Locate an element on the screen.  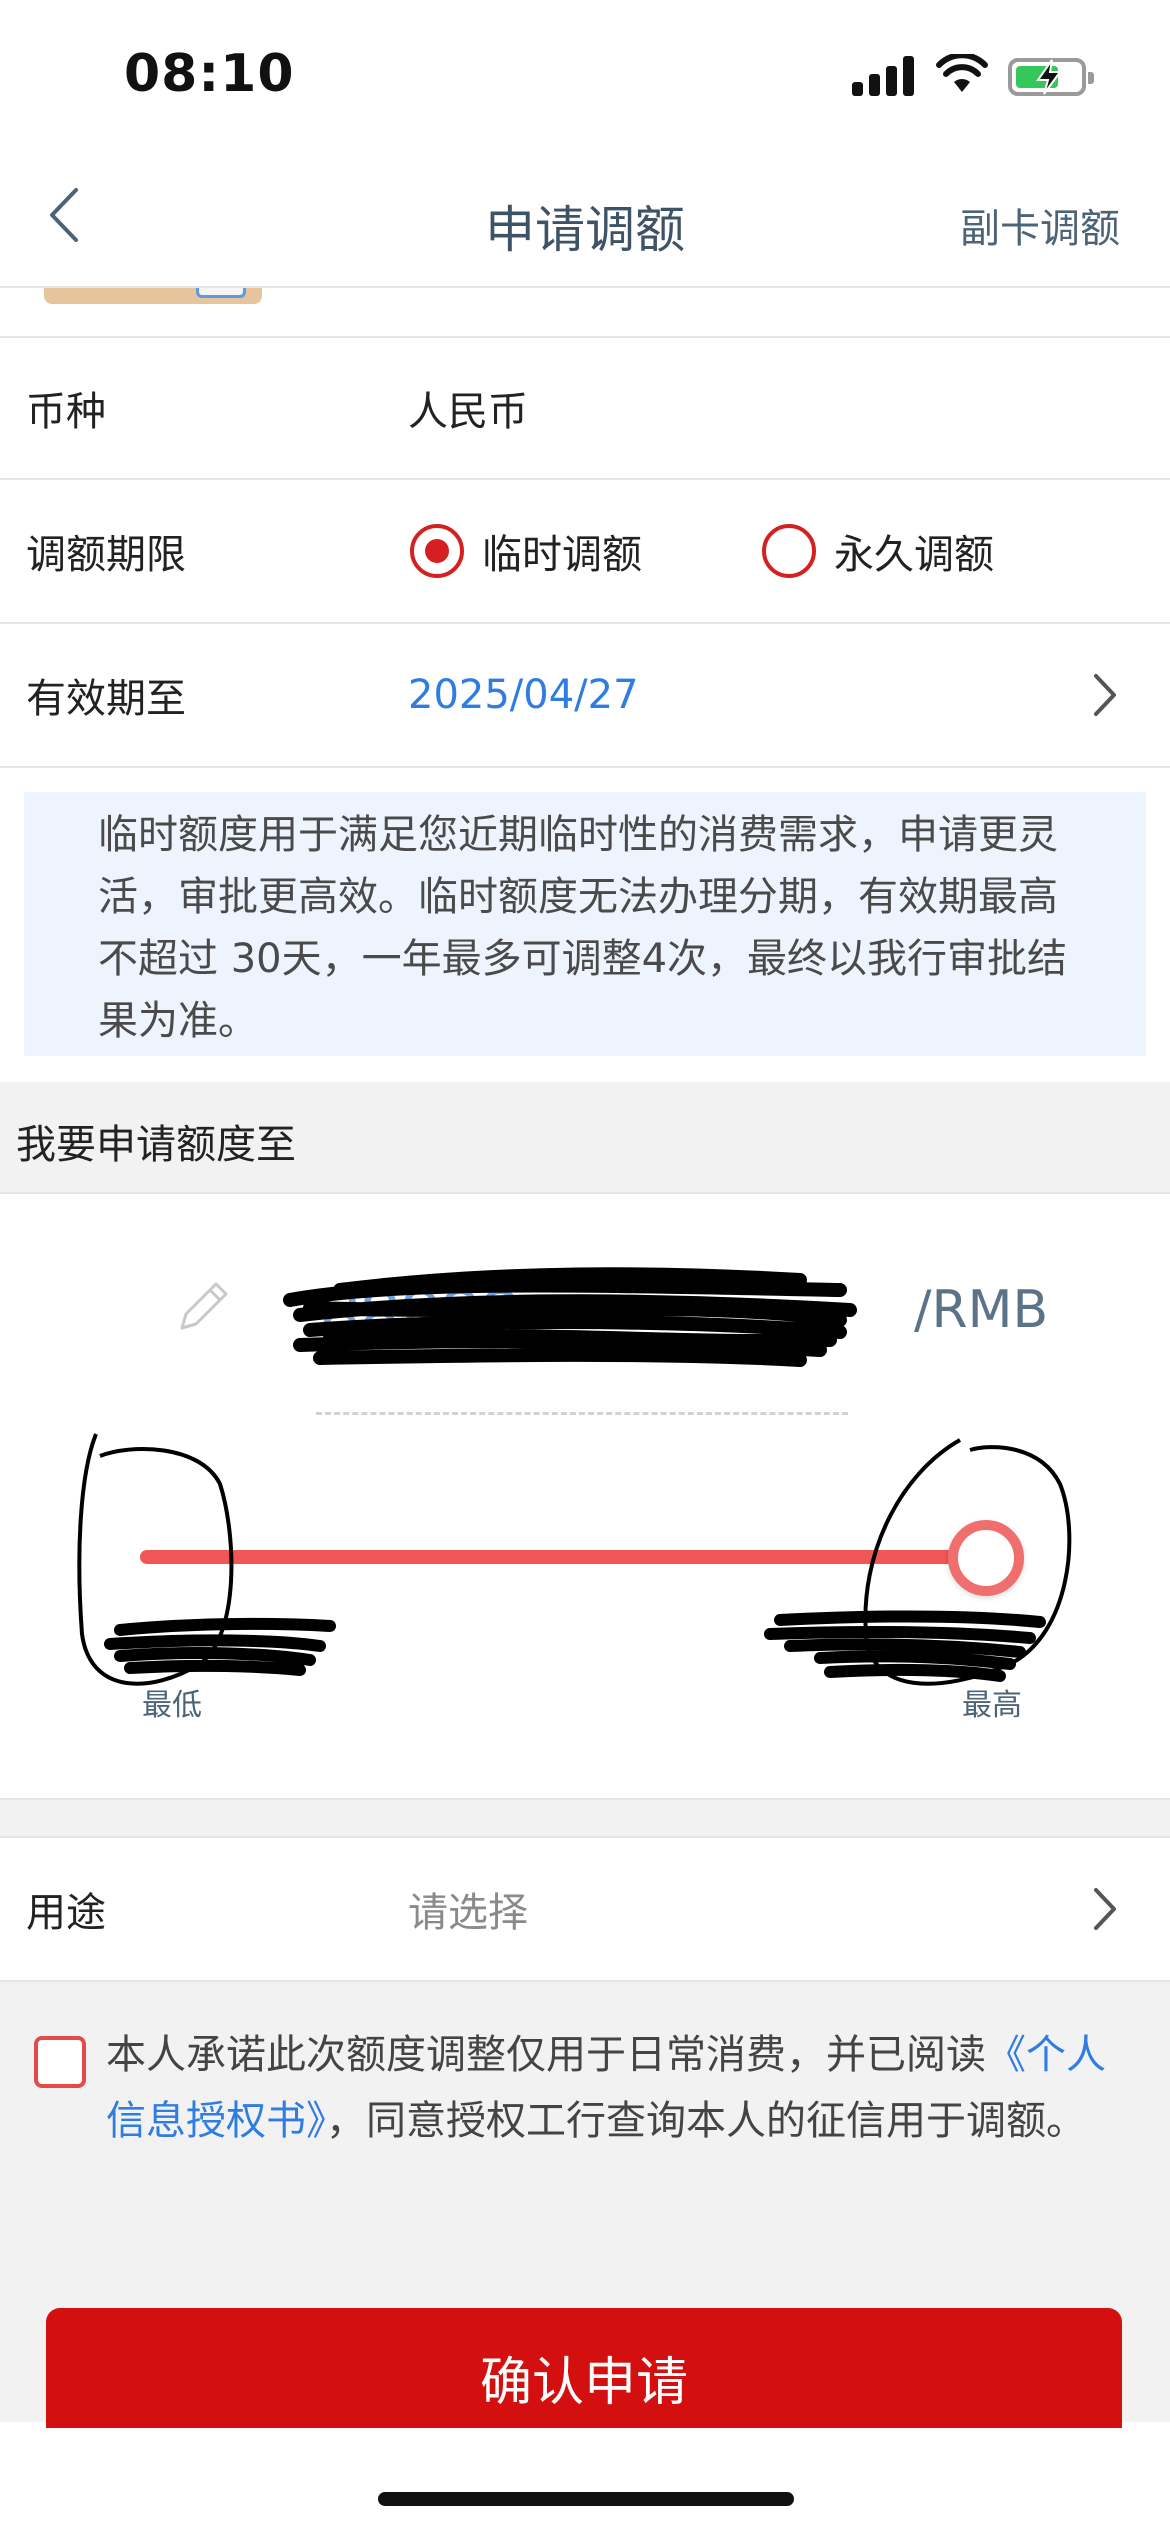
confirm-apply-button: 确认申请 is located at coordinates (584, 2368).